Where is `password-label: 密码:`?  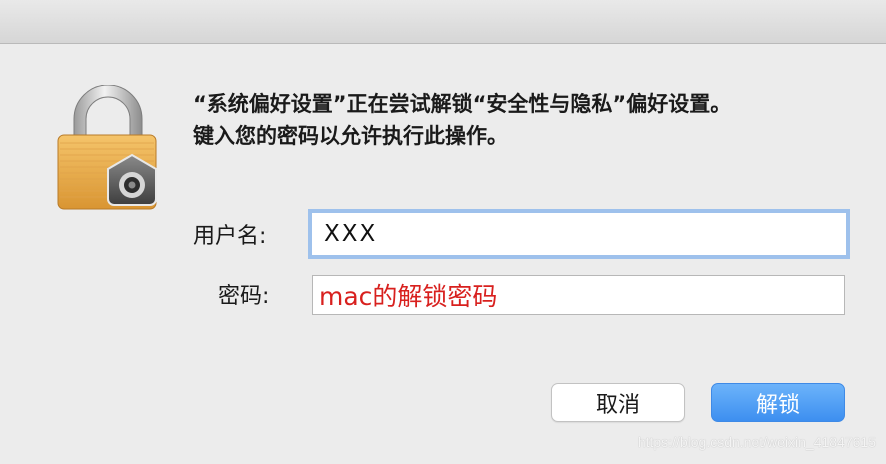 password-label: 密码: is located at coordinates (244, 296).